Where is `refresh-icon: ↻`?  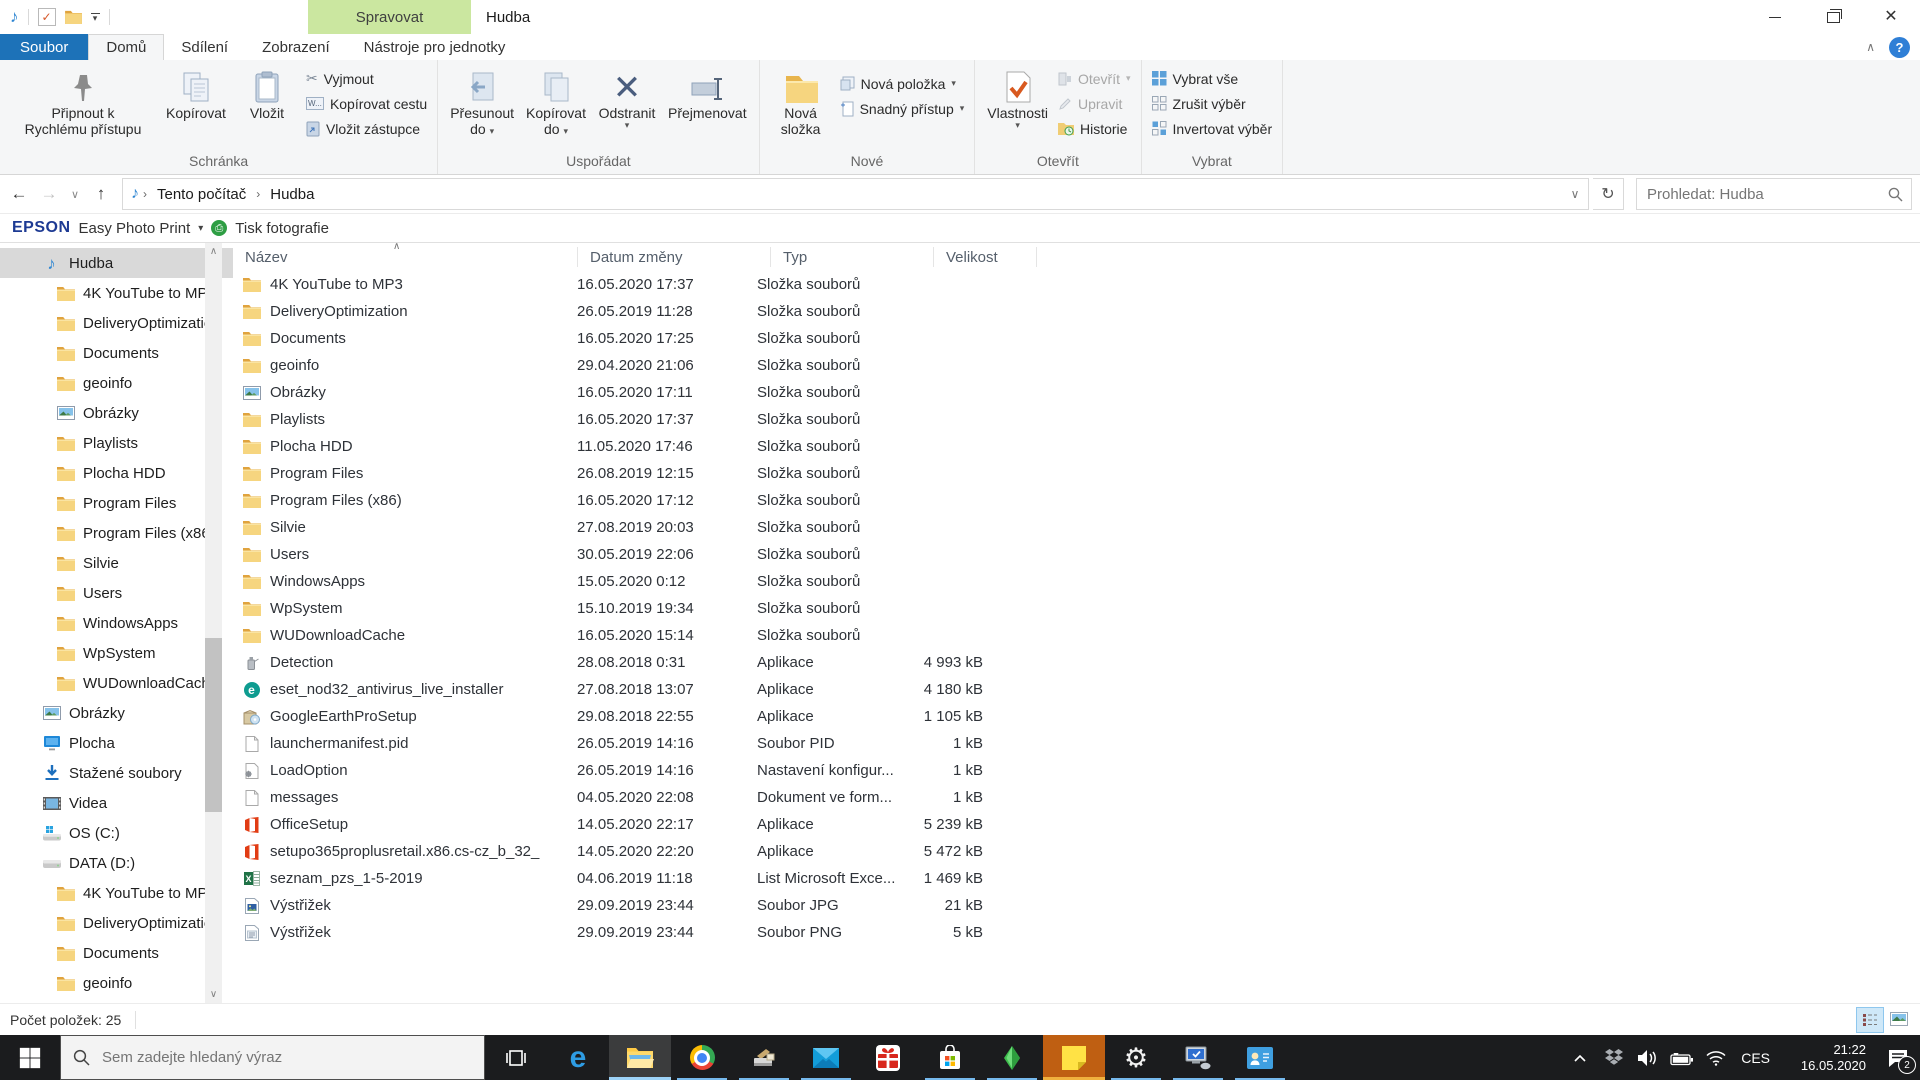 refresh-icon: ↻ is located at coordinates (1608, 194).